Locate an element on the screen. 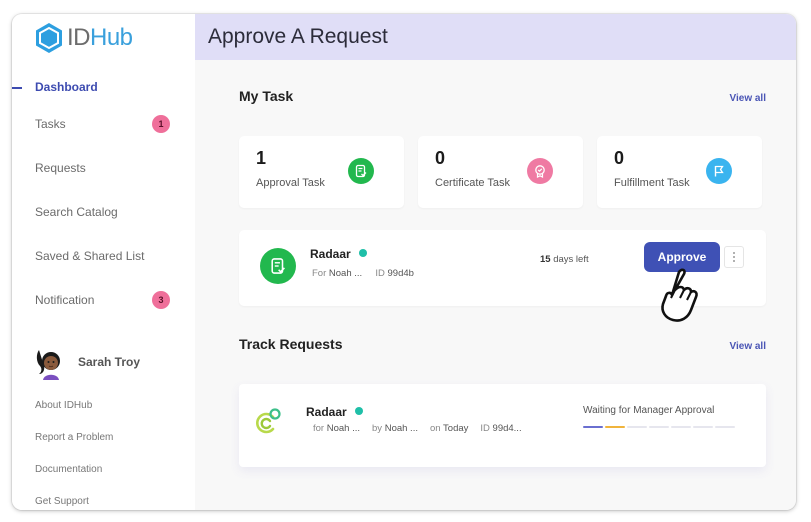 The image size is (811, 522). sidebar-item-saved-shared-list: Saved & Shared List is located at coordinates (103, 256).